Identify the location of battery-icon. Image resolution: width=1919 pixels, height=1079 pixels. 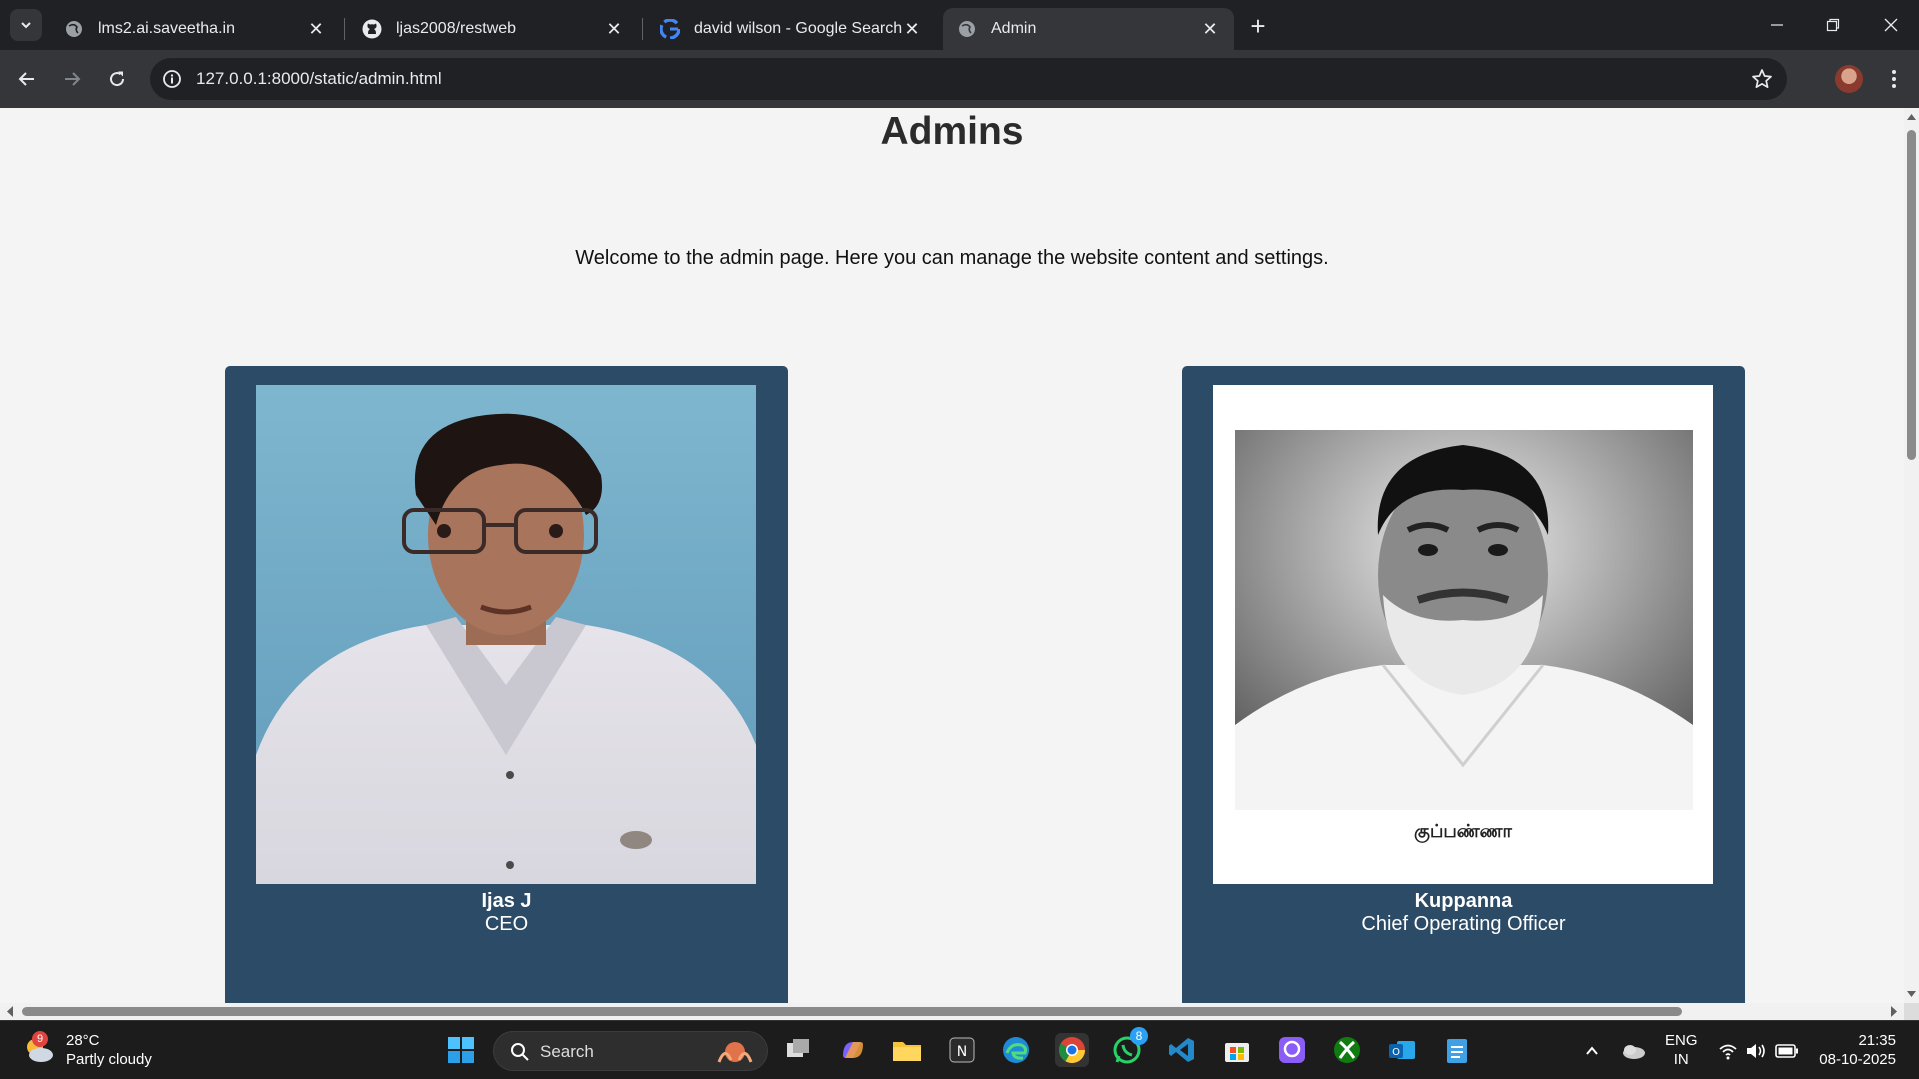
(1787, 1051).